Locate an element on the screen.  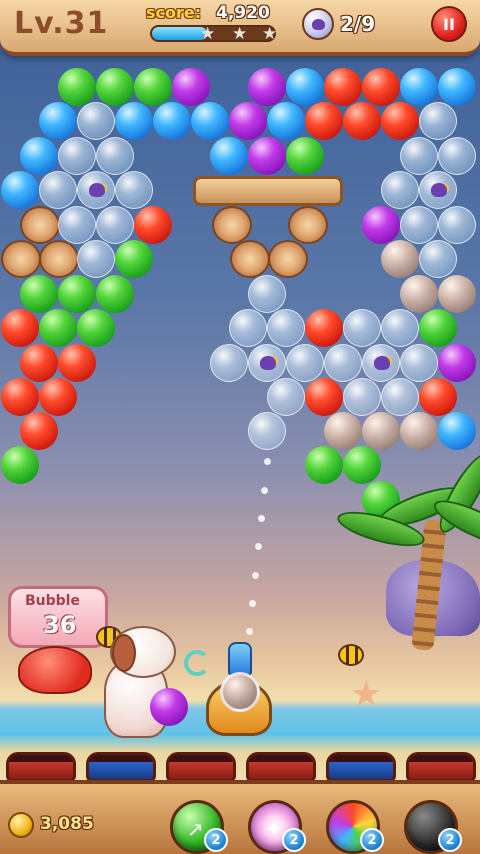
top-hud: Lv.31 score: 4,920 ★ ★ ★ 2/9 II is located at coordinates (240, 28).